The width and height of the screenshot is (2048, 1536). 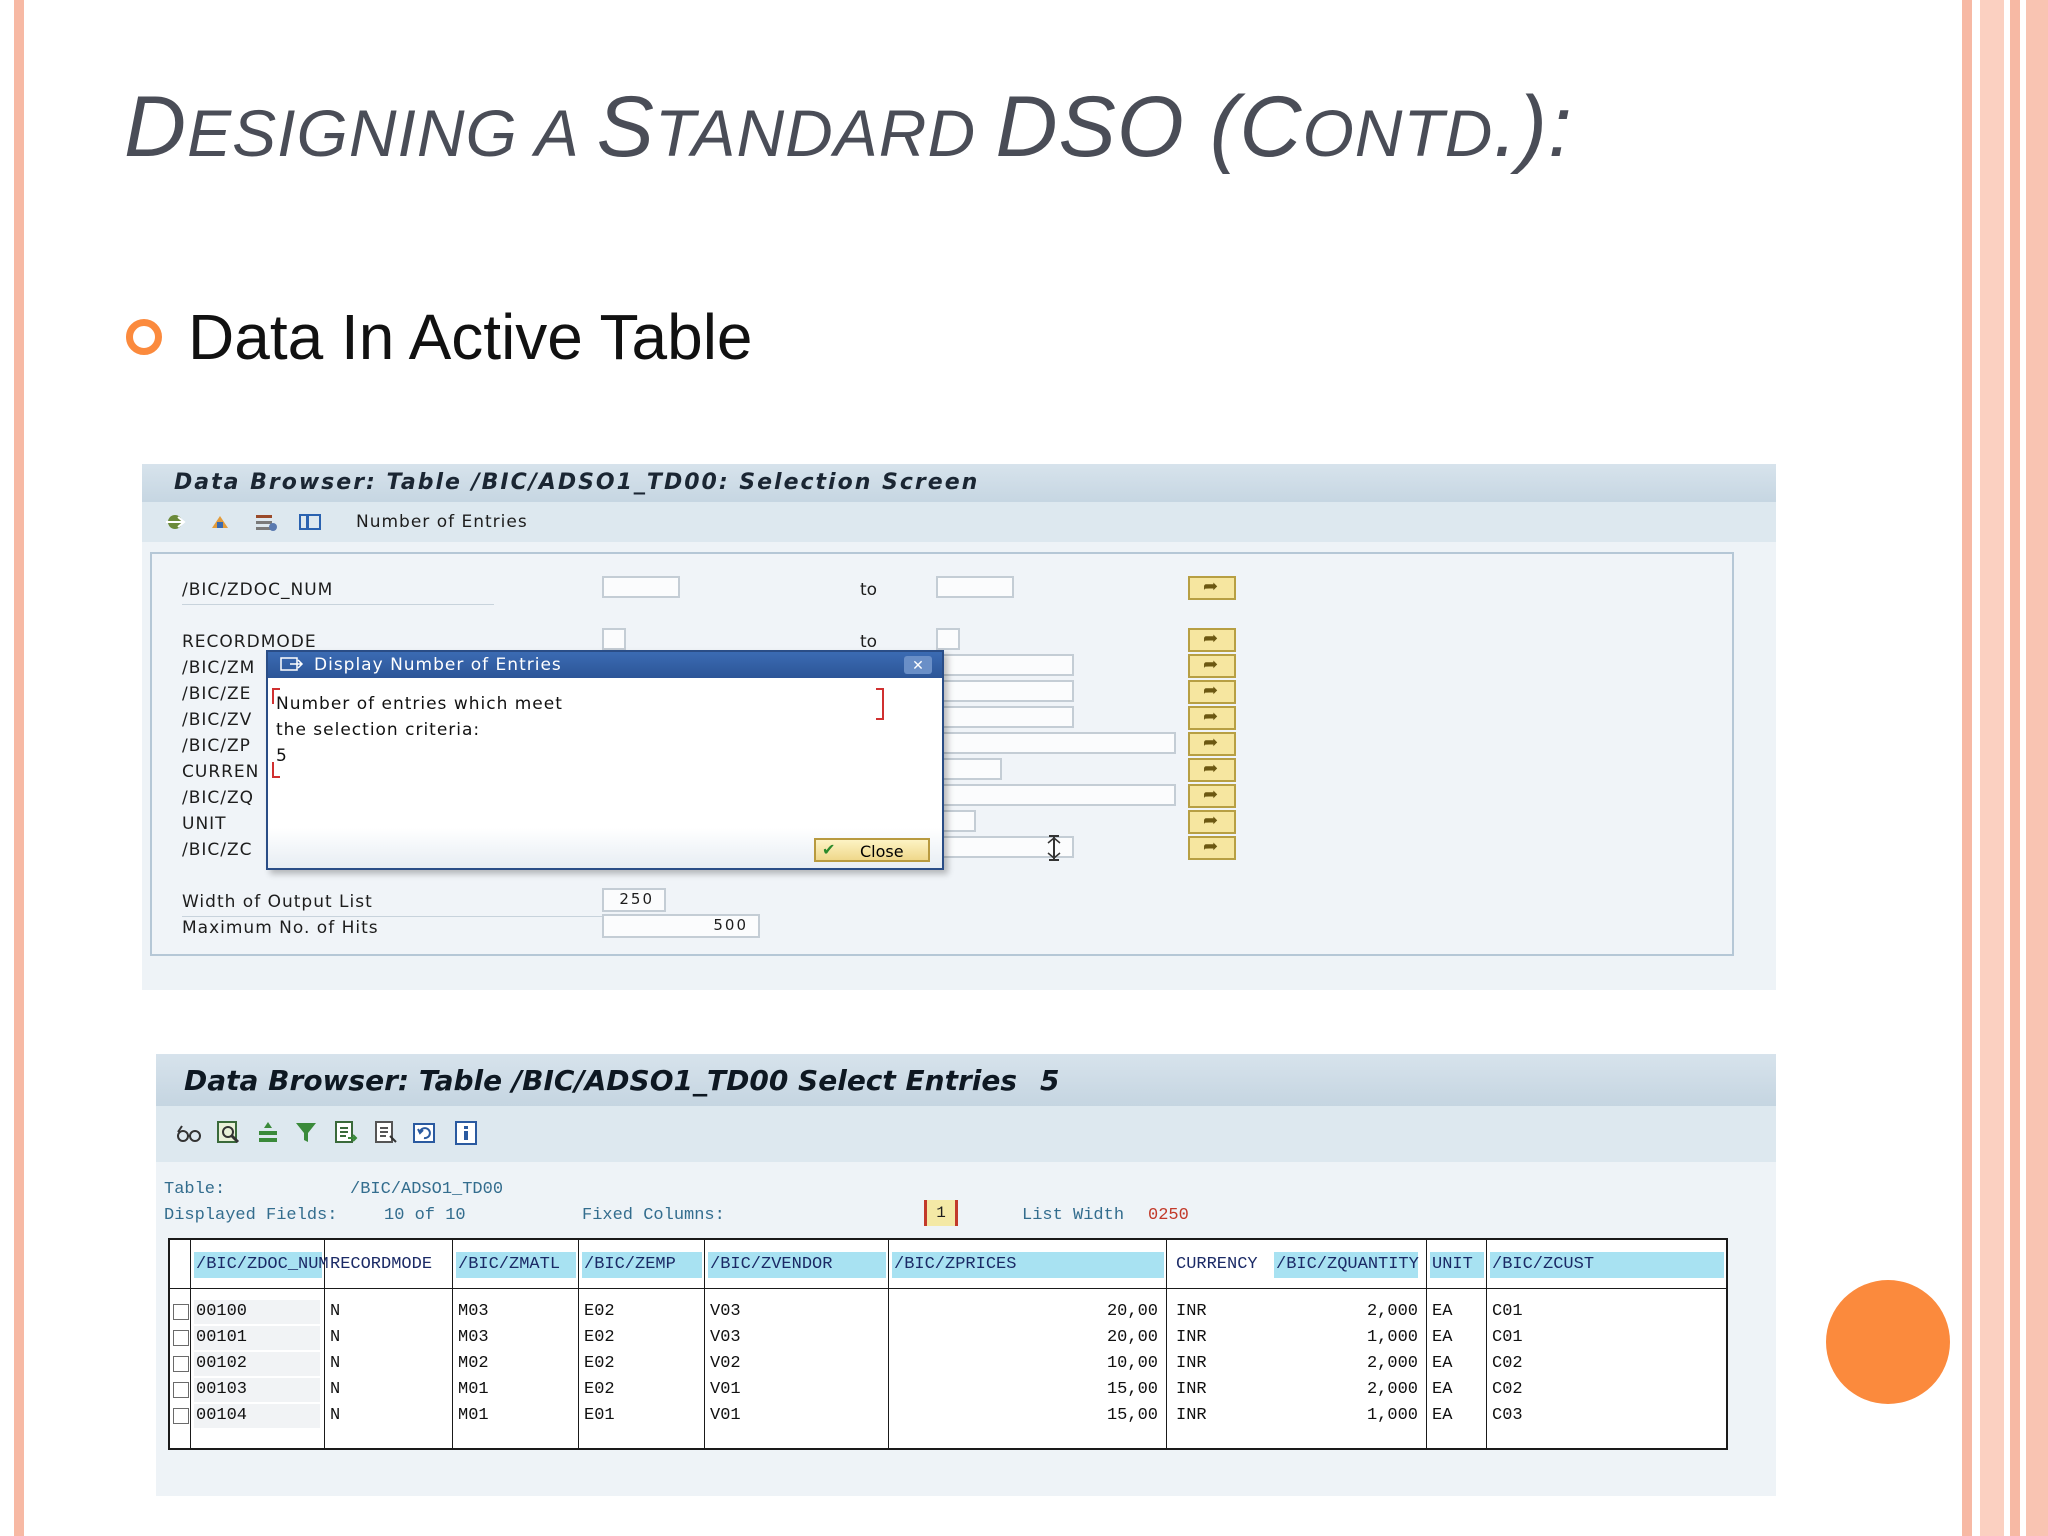 I want to click on table-cell: C02, so click(x=1507, y=1389).